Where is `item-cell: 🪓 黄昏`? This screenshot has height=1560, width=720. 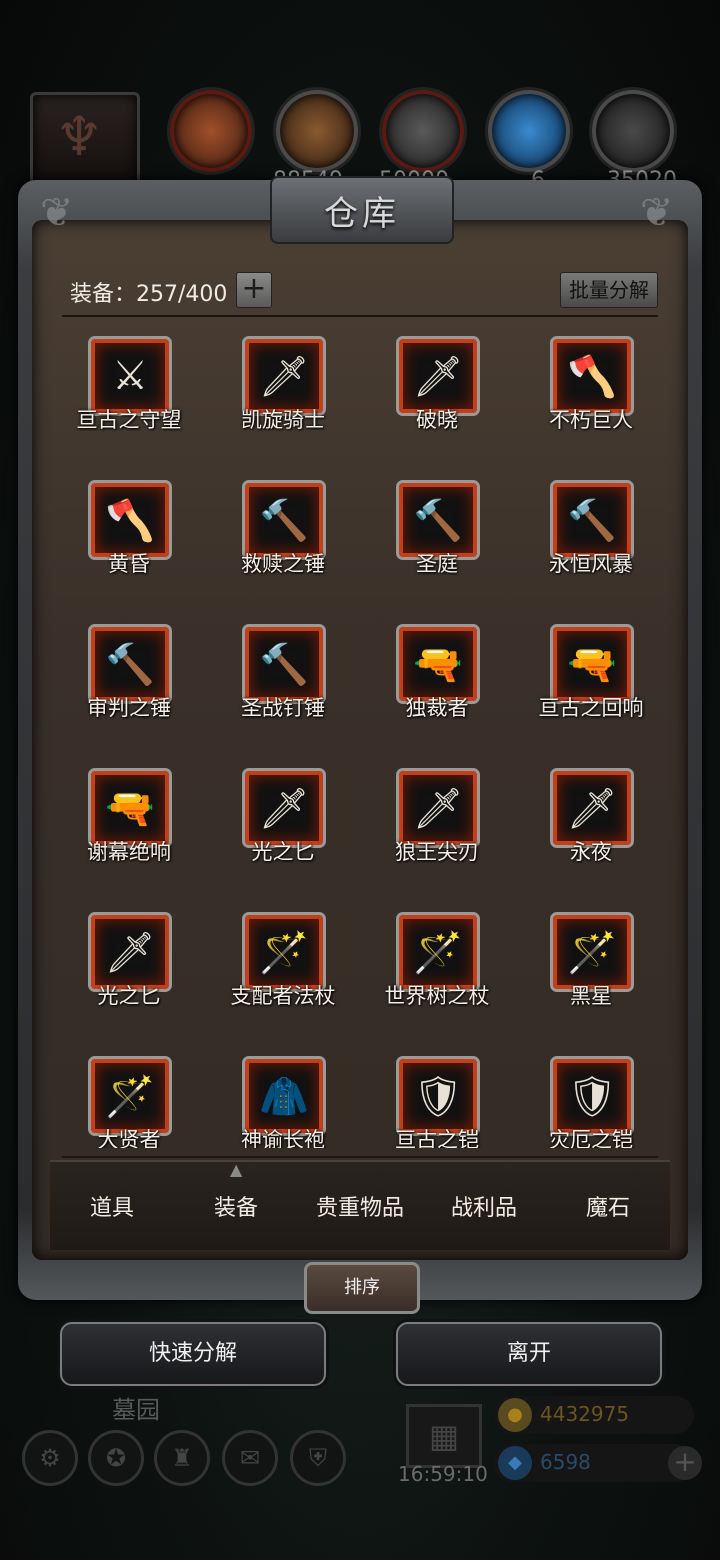
item-cell: 🪓 黄昏 is located at coordinates (129, 546).